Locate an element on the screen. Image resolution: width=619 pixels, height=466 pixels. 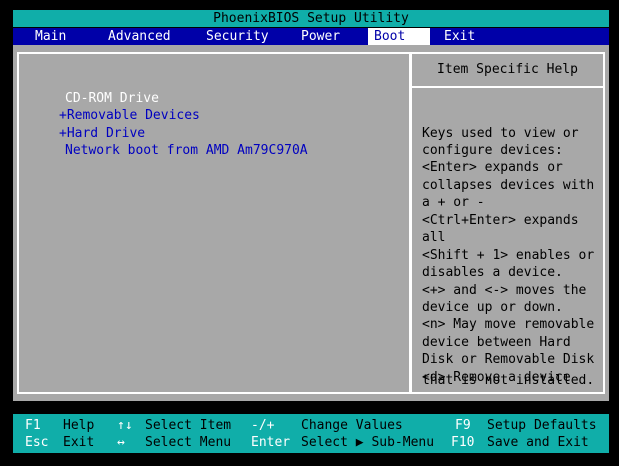
help-line: that is not installed. is located at coordinates (508, 380).